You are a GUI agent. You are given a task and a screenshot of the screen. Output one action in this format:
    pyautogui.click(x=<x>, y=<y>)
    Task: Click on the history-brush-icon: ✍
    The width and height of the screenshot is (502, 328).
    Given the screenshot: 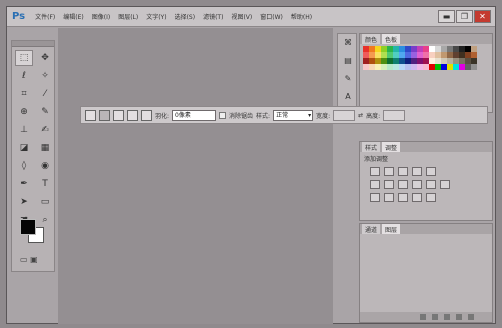 What is the action you would take?
    pyautogui.click(x=45, y=130)
    